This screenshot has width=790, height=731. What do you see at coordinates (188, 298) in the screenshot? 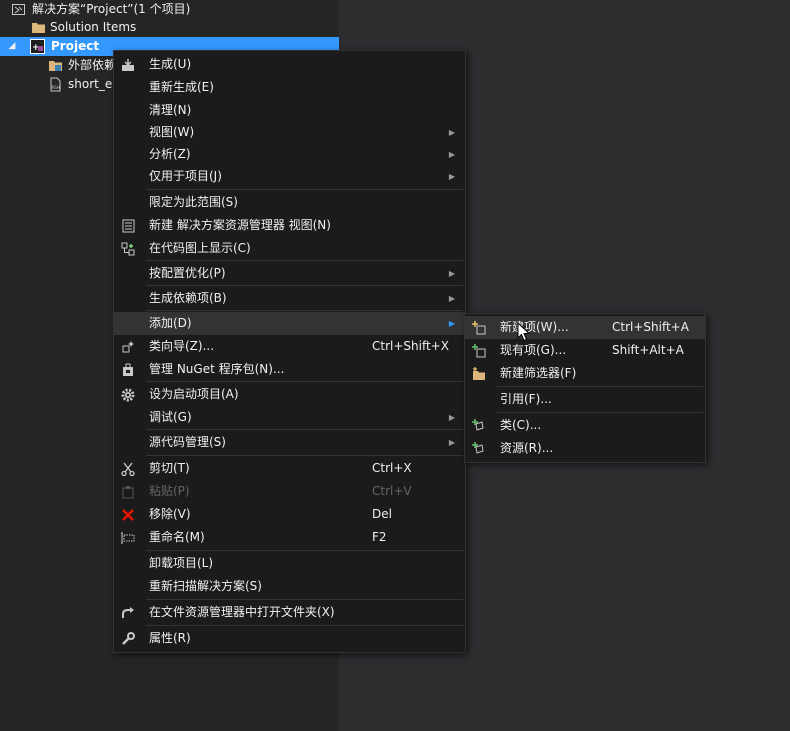
I see `menu-item-label: 生成依赖项(B)` at bounding box center [188, 298].